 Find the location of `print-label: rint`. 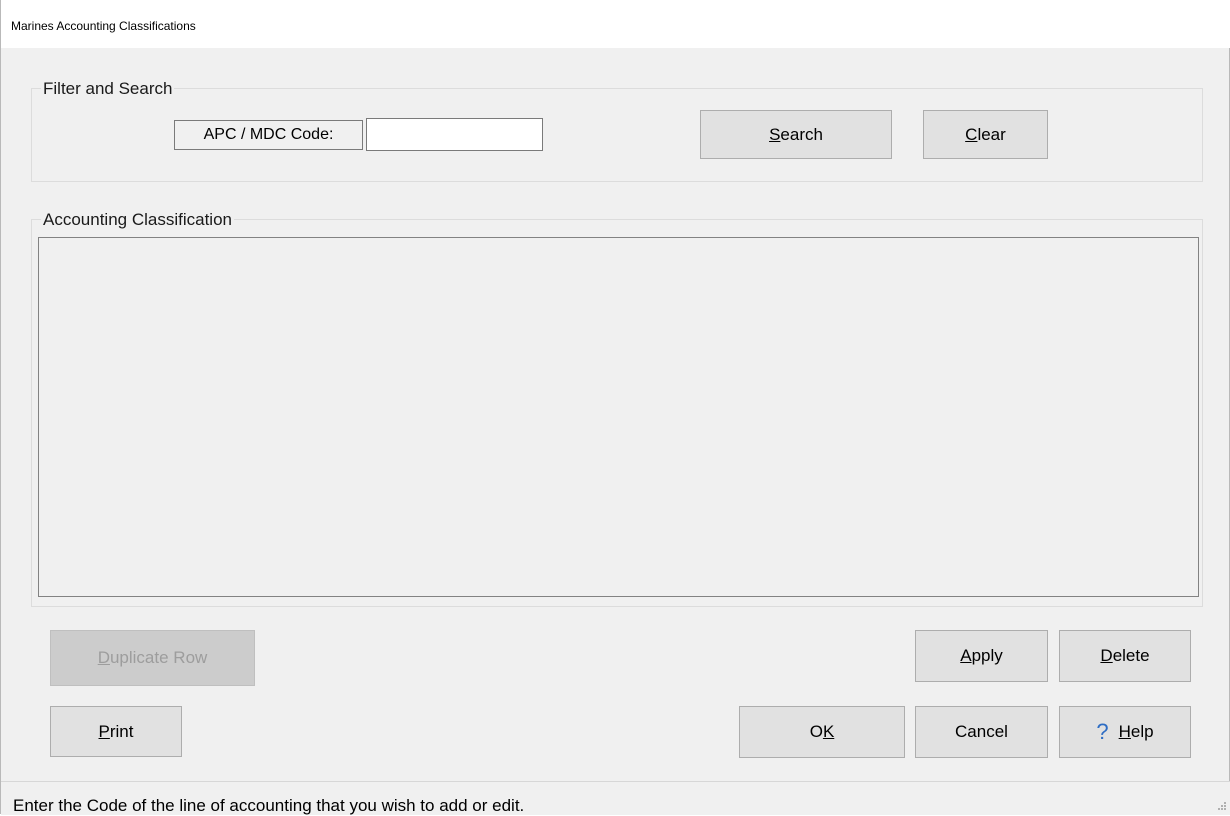

print-label: rint is located at coordinates (121, 731).